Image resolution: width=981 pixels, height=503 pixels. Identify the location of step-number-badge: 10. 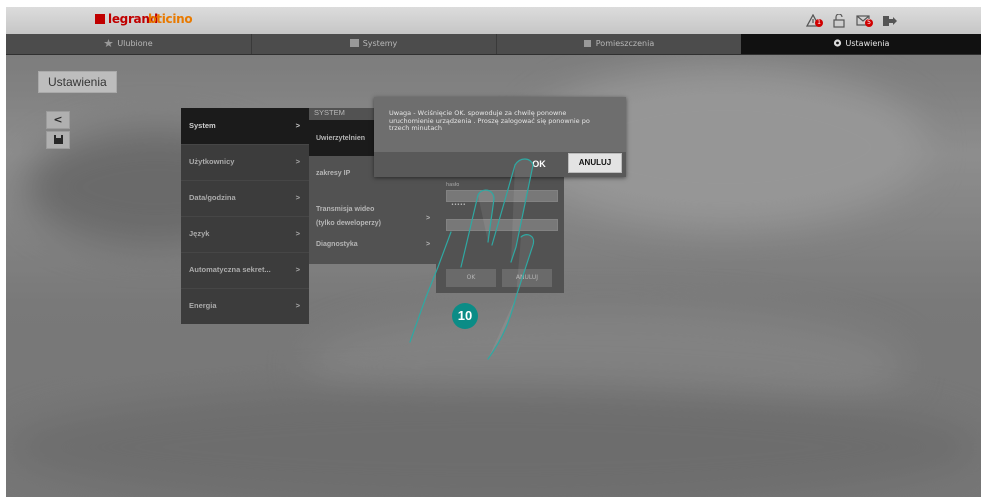
(465, 316).